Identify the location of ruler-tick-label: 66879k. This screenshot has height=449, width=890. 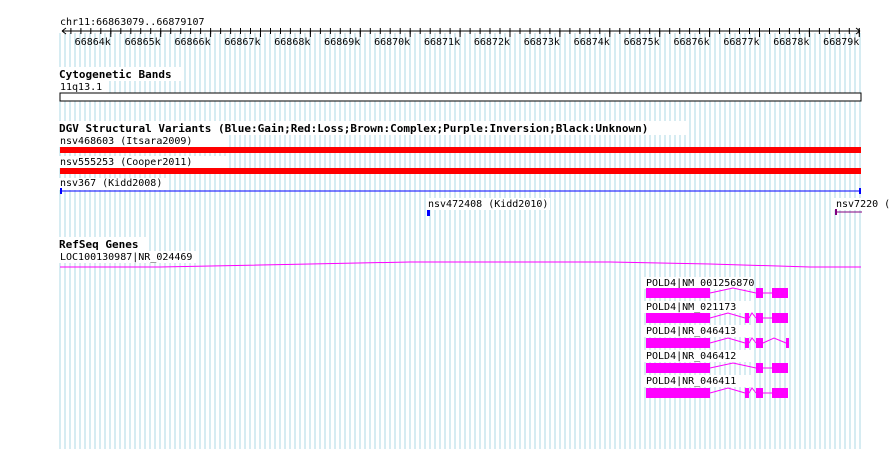
(841, 42).